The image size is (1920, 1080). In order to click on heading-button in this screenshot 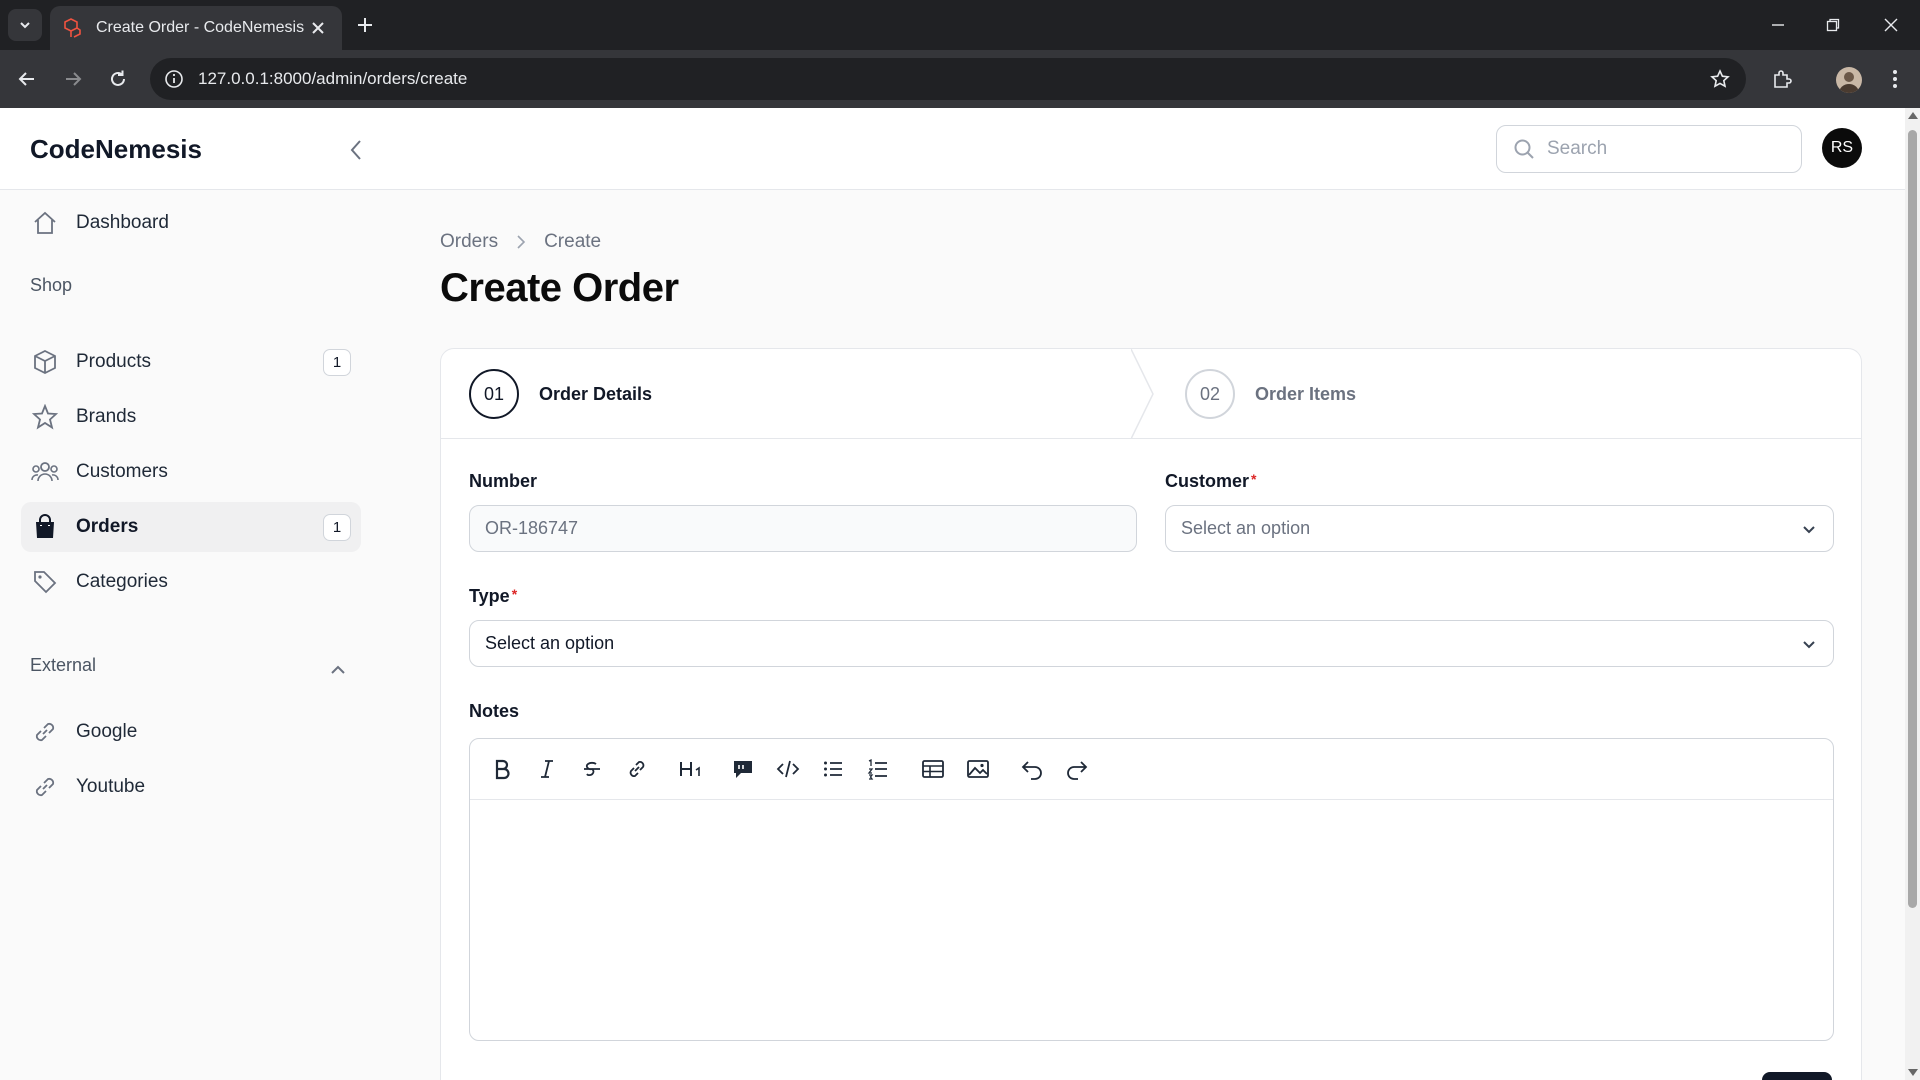, I will do `click(692, 769)`.